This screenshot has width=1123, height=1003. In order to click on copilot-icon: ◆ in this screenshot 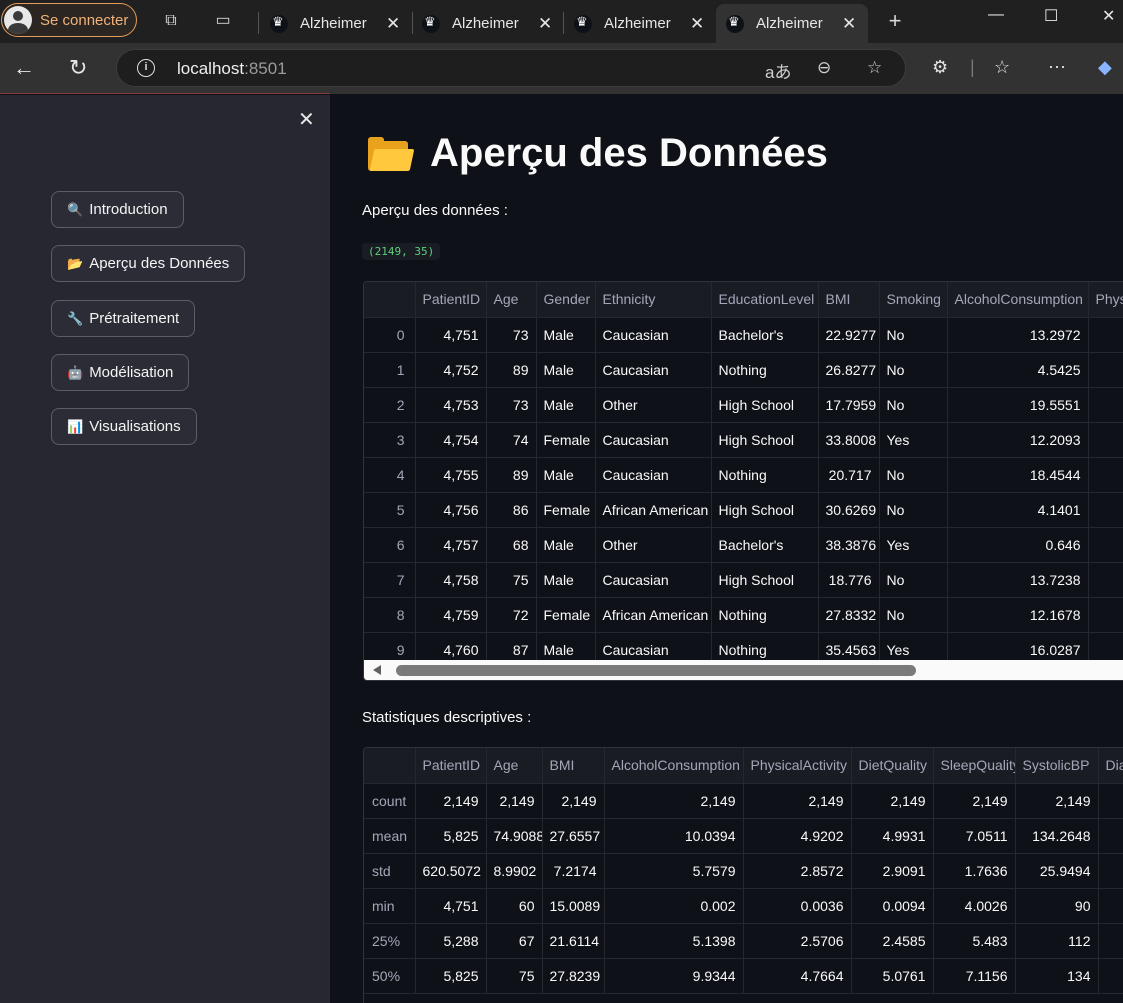, I will do `click(1105, 67)`.